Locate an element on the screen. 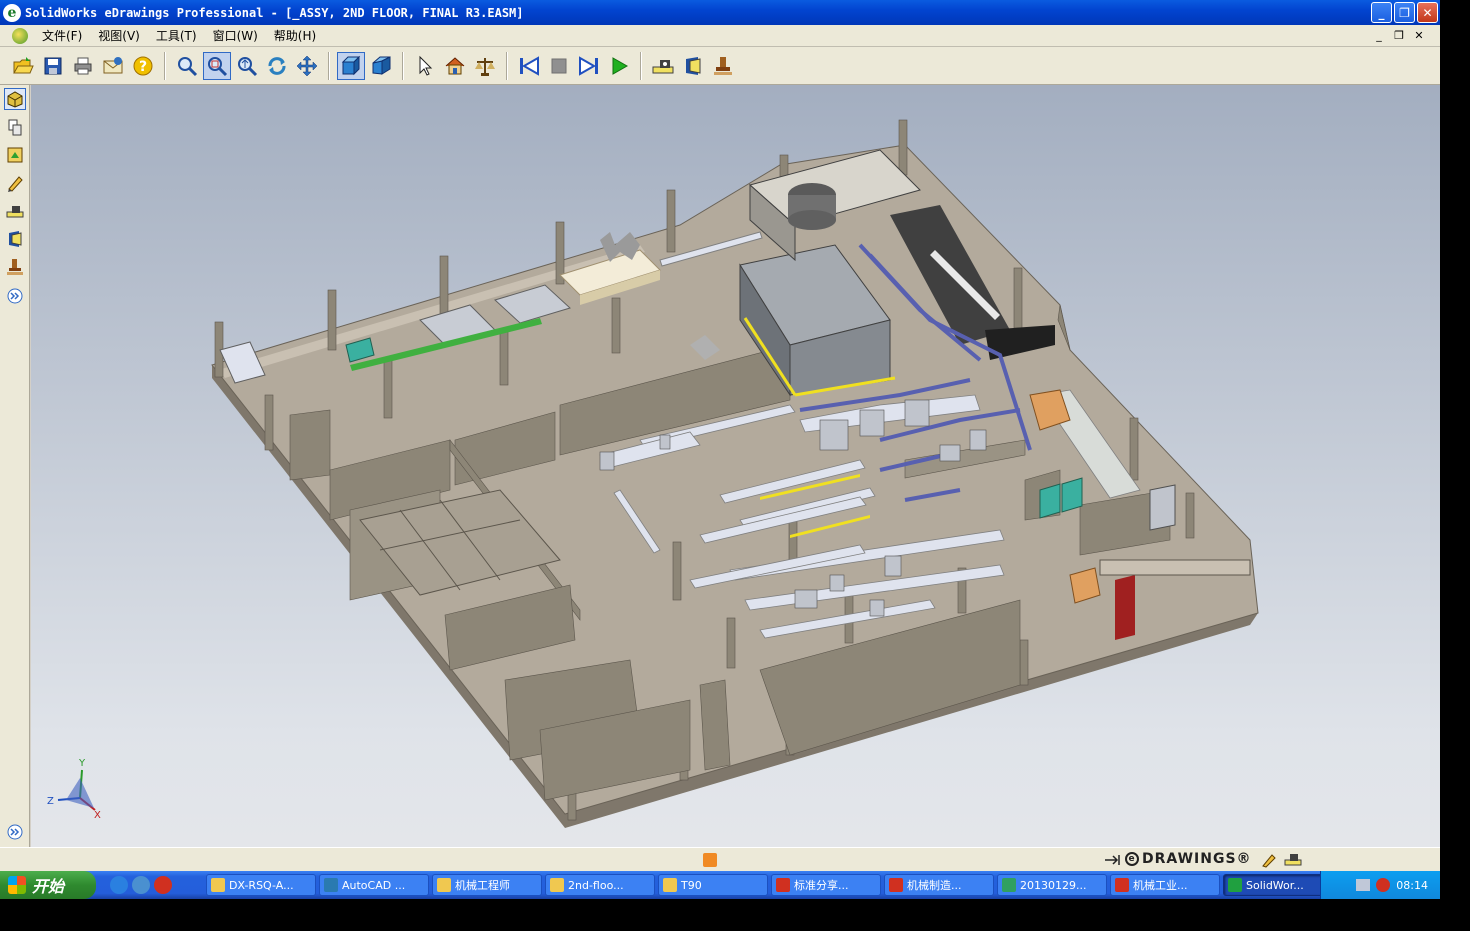 Image resolution: width=1470 pixels, height=931 pixels. menu-window: 窗口(W) is located at coordinates (235, 35).